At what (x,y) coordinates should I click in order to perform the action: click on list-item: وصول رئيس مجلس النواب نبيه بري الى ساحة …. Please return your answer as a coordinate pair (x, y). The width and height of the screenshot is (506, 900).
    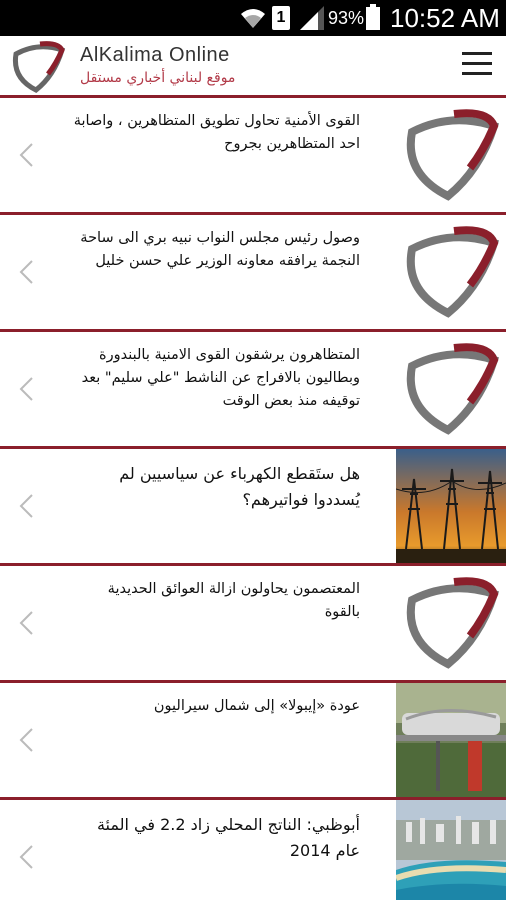
    Looking at the image, I should click on (253, 273).